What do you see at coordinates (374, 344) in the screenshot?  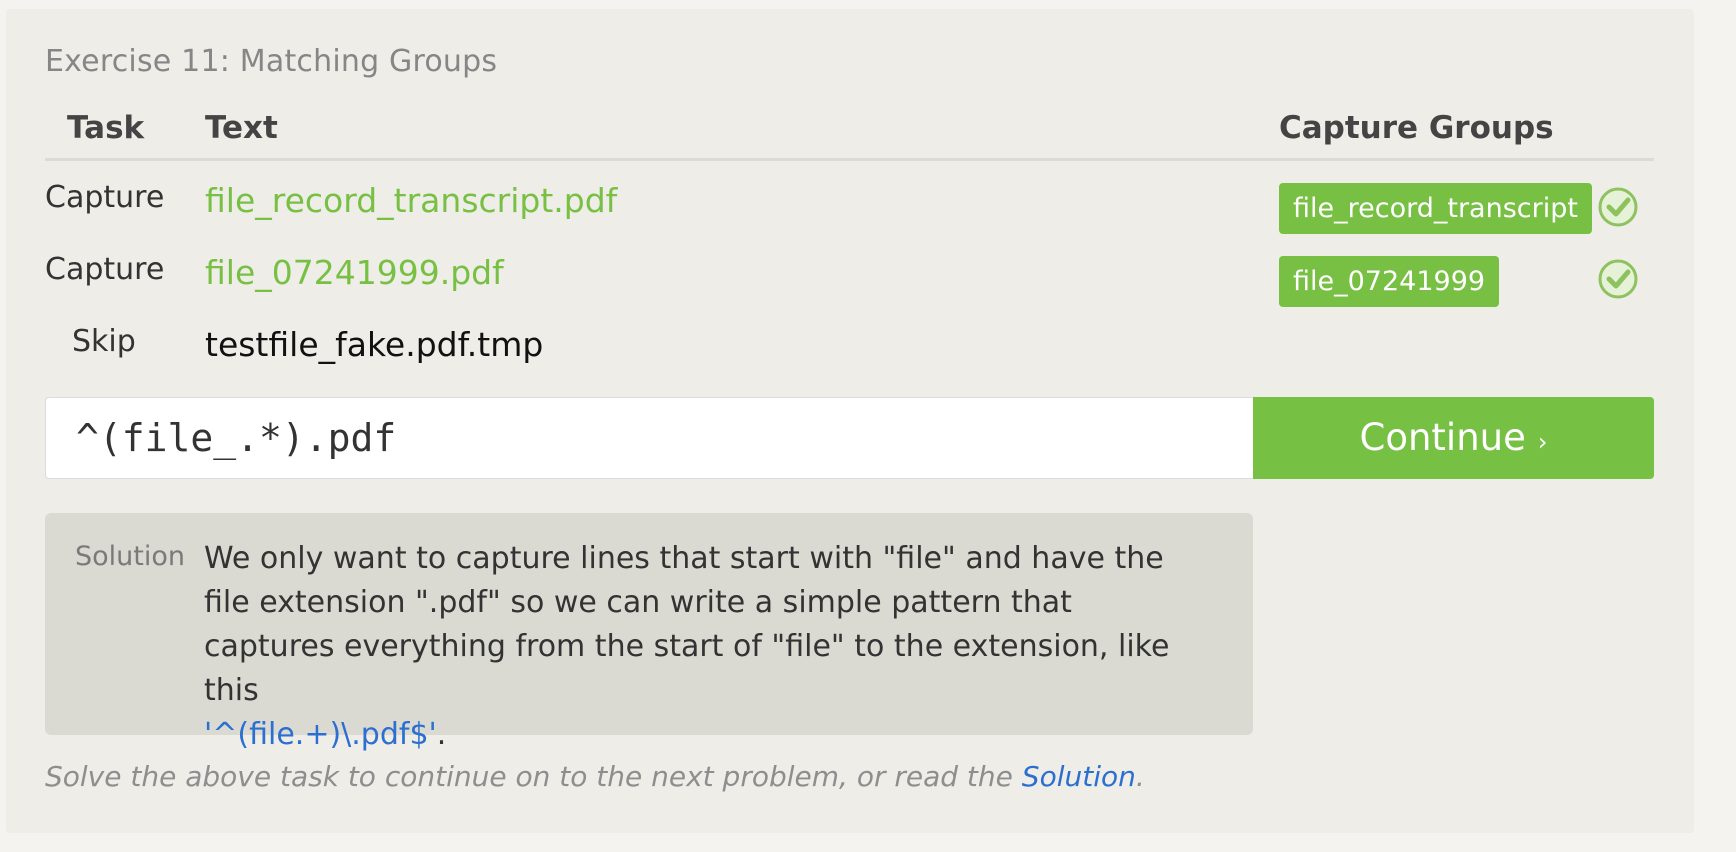 I see `task-text: testfile_fake.pdf.tmp` at bounding box center [374, 344].